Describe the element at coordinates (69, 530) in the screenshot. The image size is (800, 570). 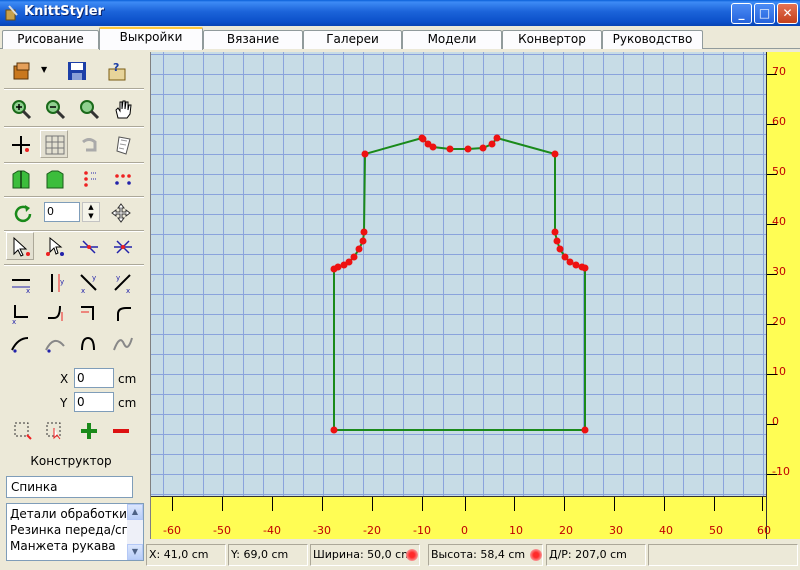
I see `list-item: Резинка переда/сп` at that location.